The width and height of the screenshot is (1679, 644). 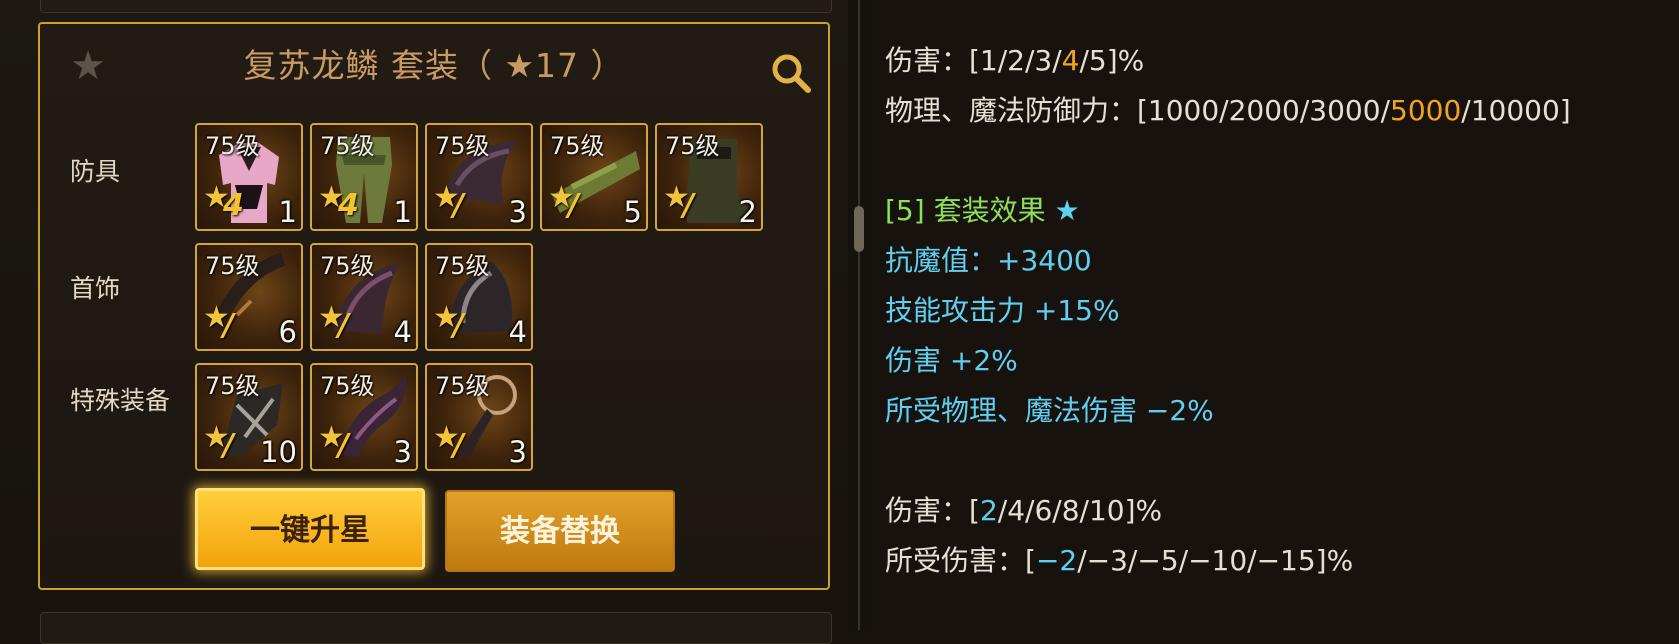 What do you see at coordinates (982, 210) in the screenshot?
I see `set-effect-header: [5] 套装效果 ★` at bounding box center [982, 210].